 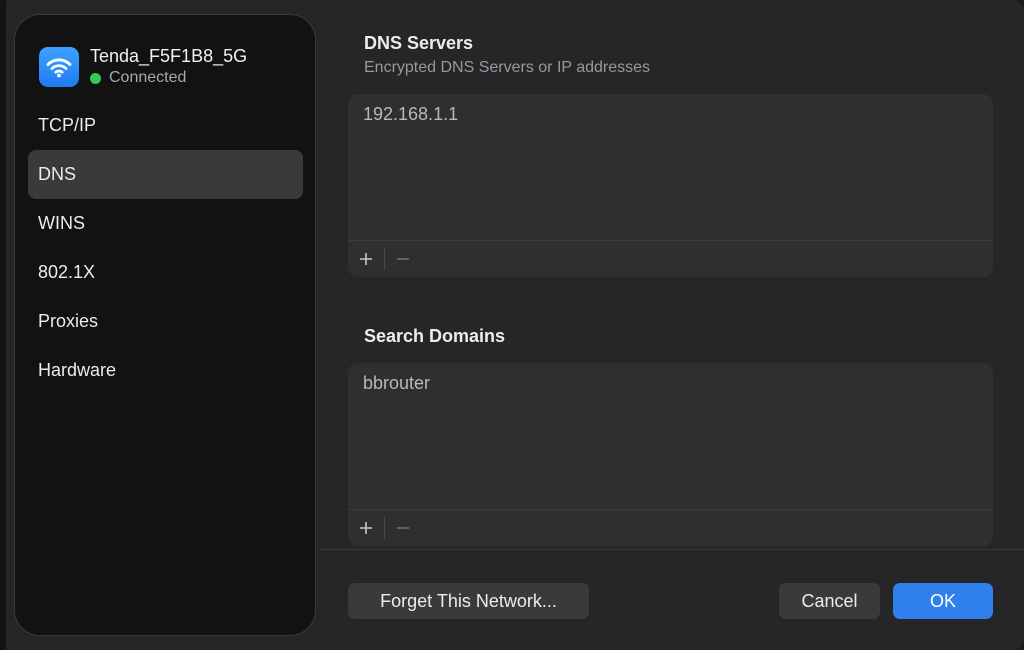 I want to click on dns-servers-toolbar, so click(x=670, y=258).